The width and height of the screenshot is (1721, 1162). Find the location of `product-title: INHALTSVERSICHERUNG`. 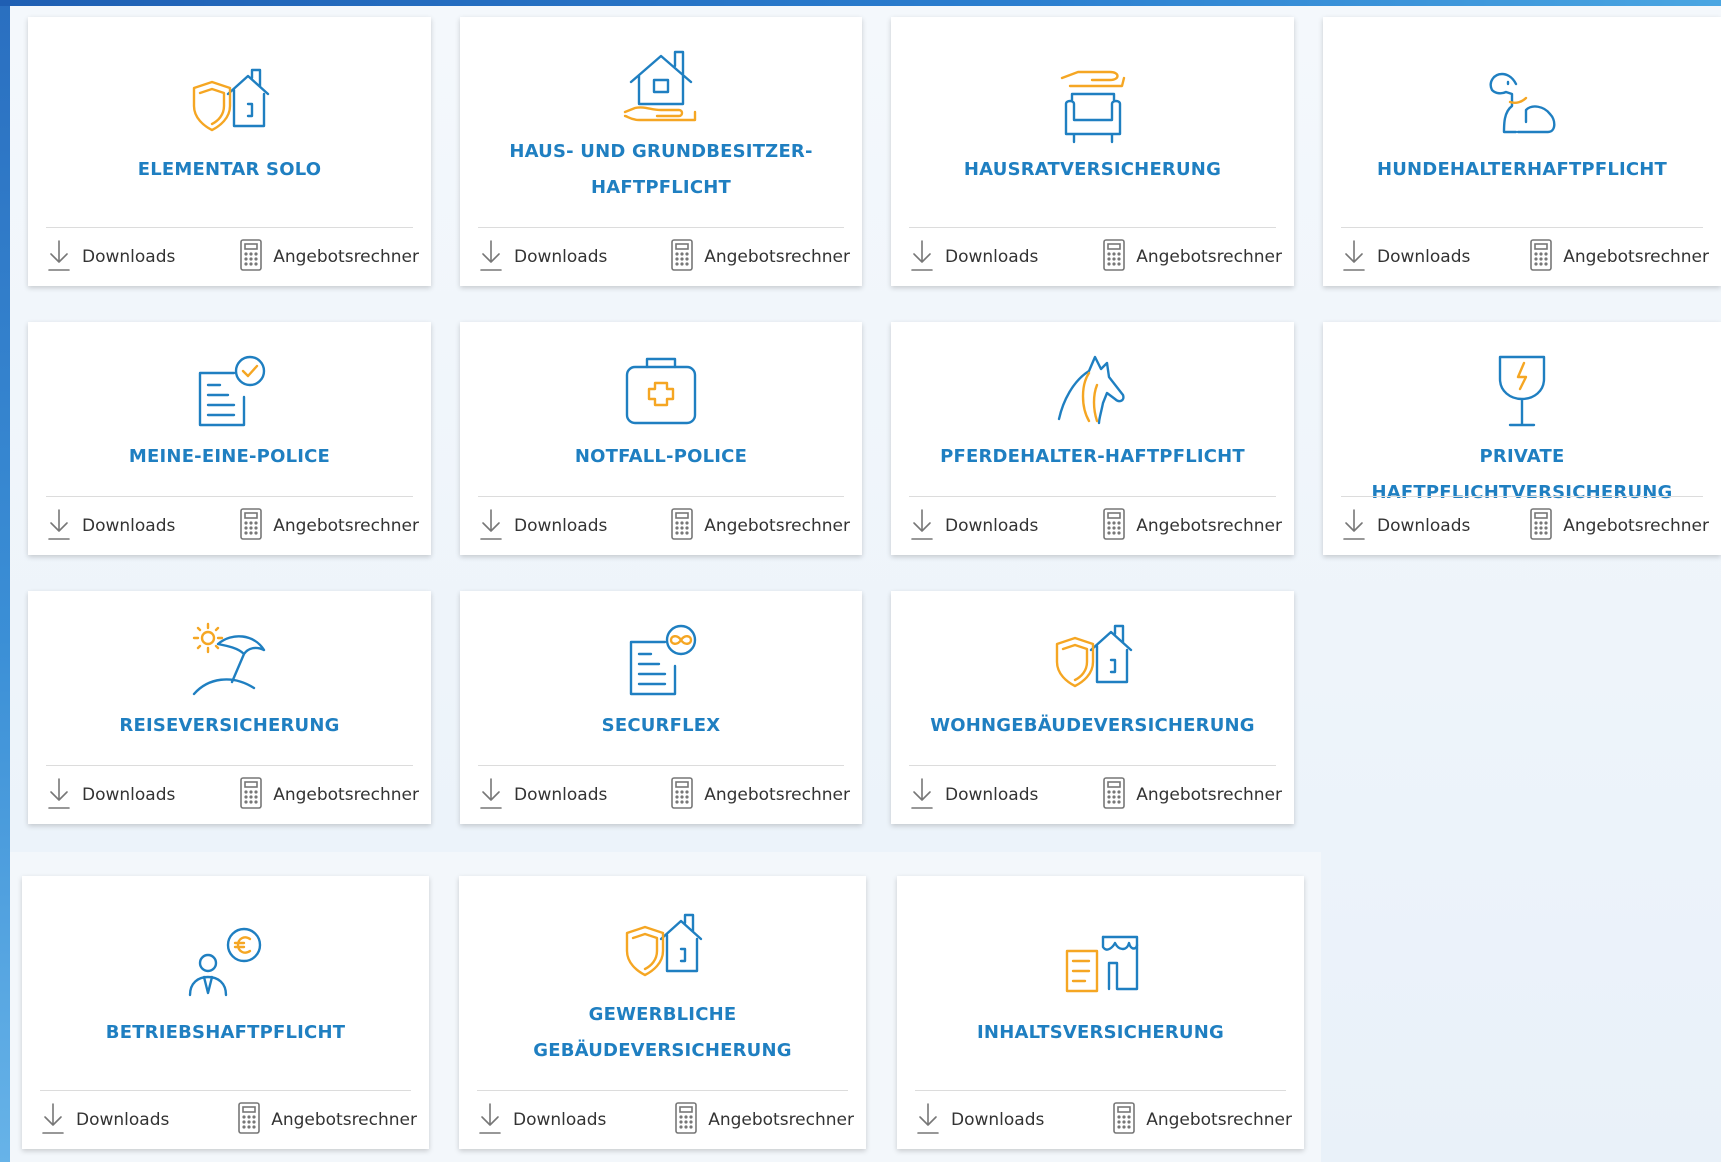

product-title: INHALTSVERSICHERUNG is located at coordinates (1100, 1033).